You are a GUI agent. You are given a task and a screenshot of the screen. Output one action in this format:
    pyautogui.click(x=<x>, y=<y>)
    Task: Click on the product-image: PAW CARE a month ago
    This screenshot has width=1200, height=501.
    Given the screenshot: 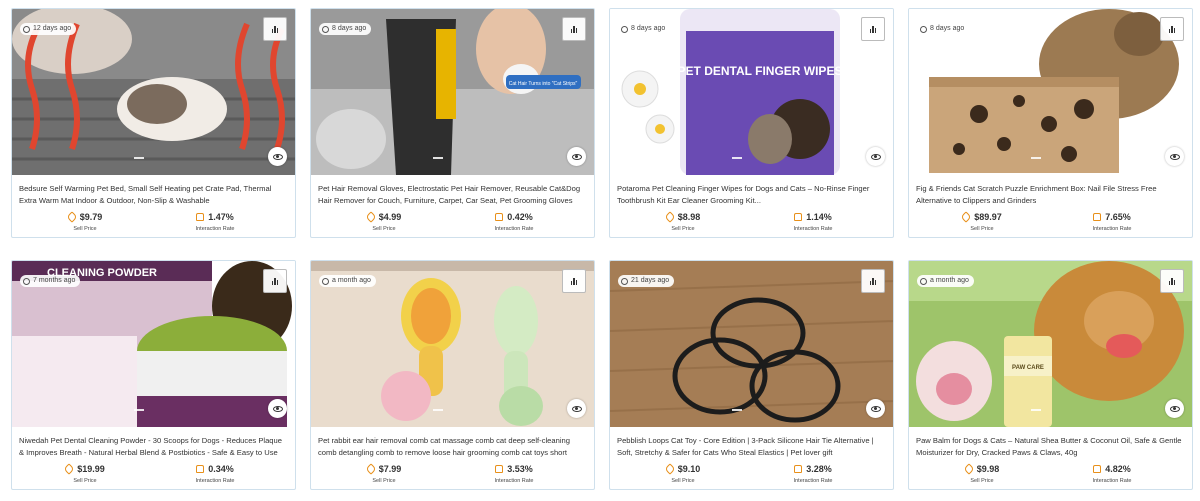 What is the action you would take?
    pyautogui.click(x=1050, y=344)
    